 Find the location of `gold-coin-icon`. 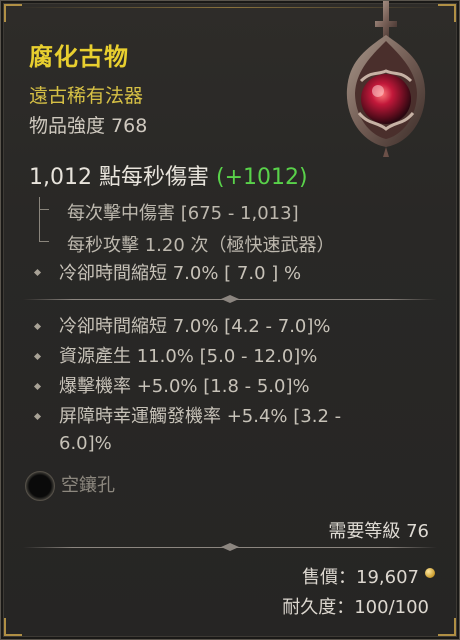

gold-coin-icon is located at coordinates (430, 573).